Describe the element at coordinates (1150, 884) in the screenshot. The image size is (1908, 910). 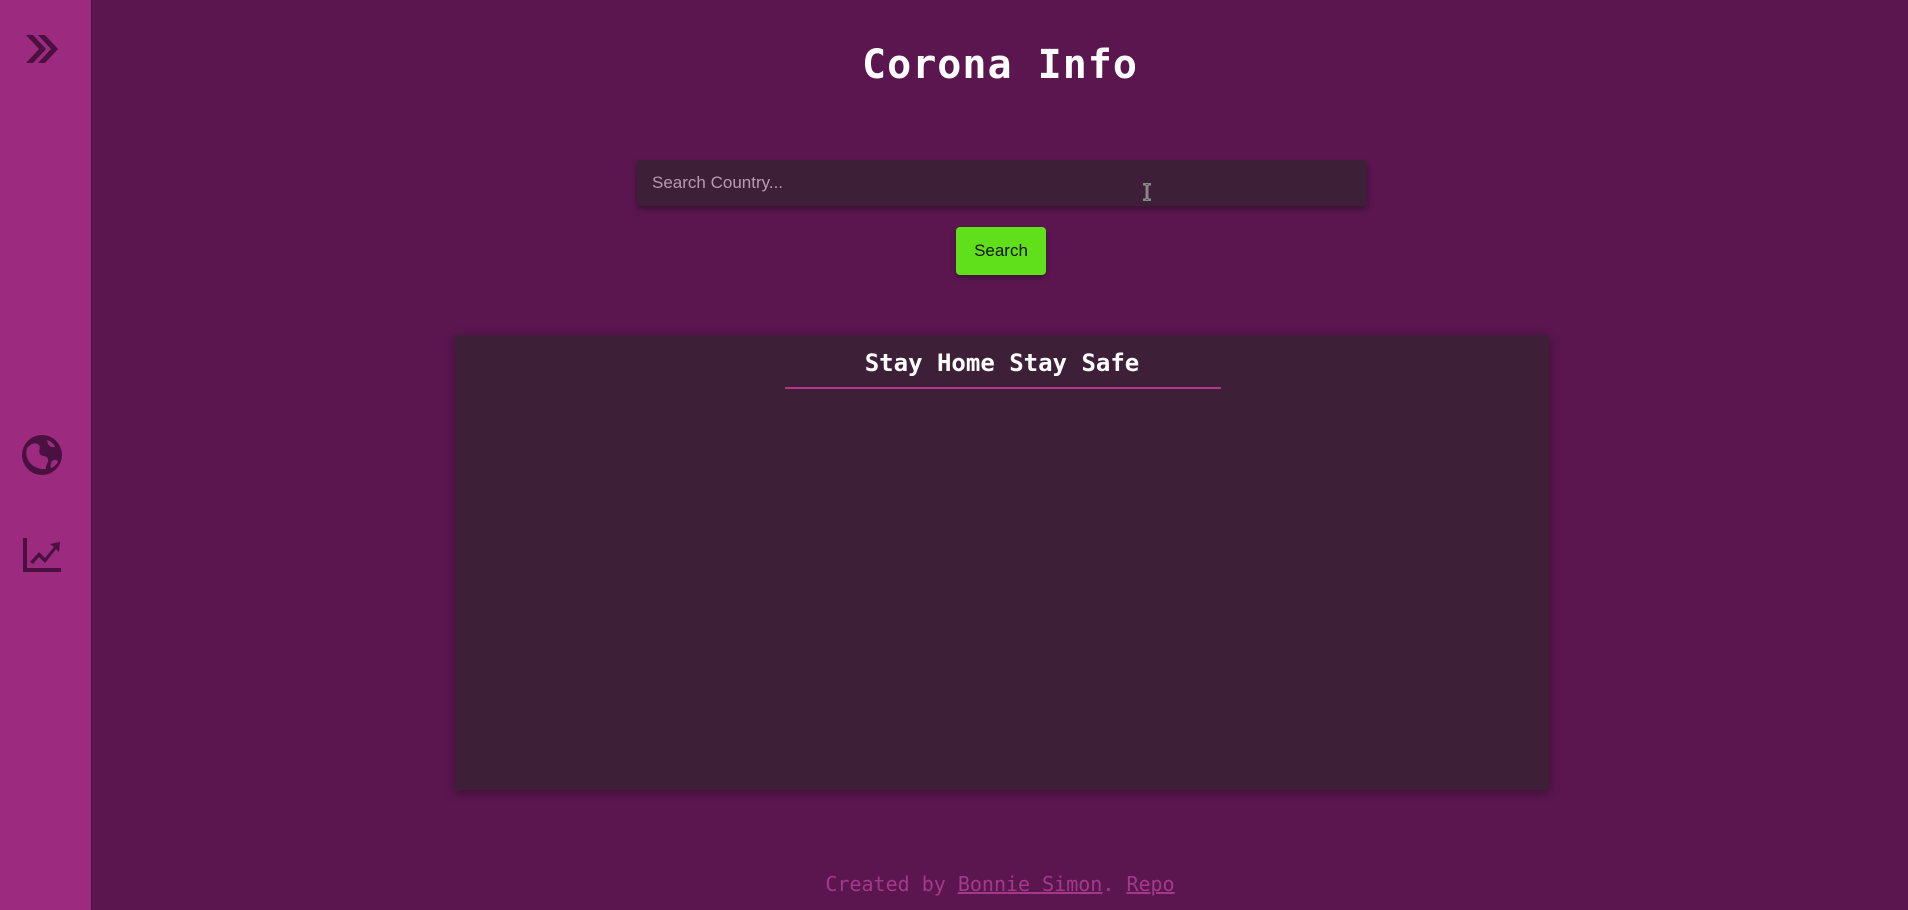
I see `repo-link: Repo` at that location.